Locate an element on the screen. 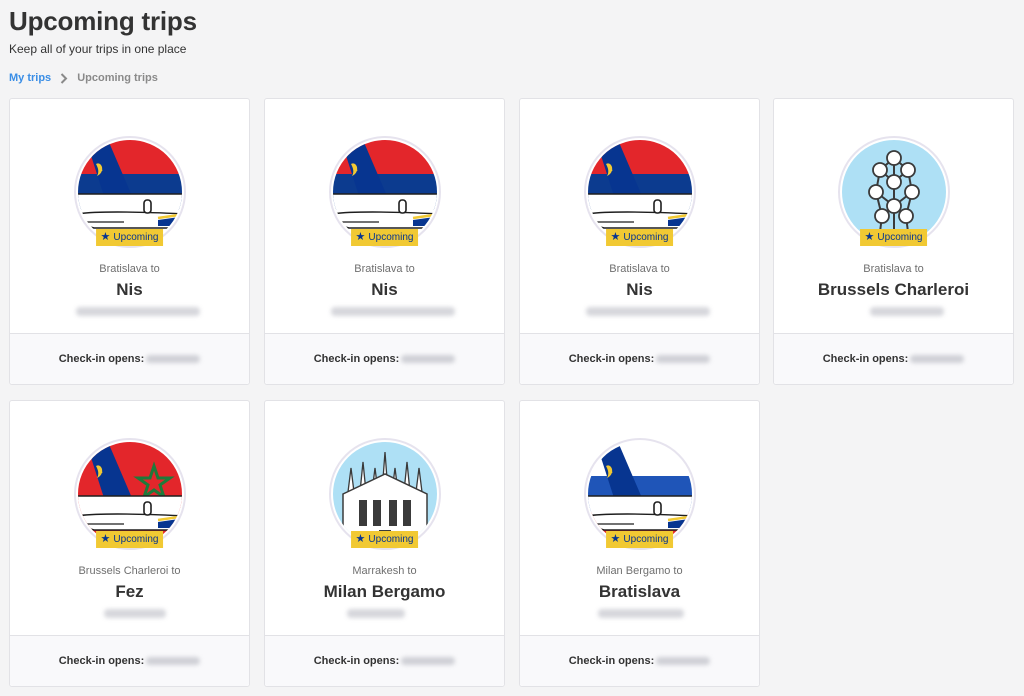 The image size is (1024, 696). trip-origin: Marrakesh to is located at coordinates (384, 571).